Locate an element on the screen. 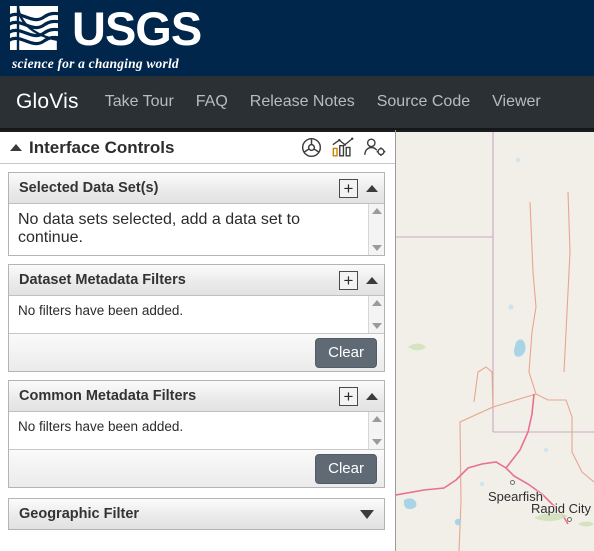 This screenshot has width=594, height=551. collapse-dataset-metadata-filters-icon is located at coordinates (372, 280).